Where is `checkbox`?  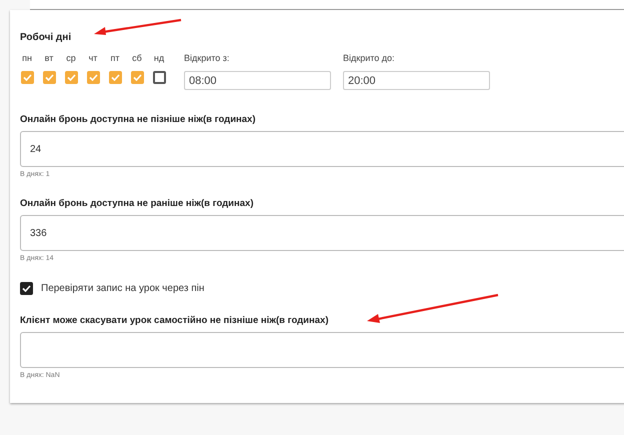 checkbox is located at coordinates (26, 288).